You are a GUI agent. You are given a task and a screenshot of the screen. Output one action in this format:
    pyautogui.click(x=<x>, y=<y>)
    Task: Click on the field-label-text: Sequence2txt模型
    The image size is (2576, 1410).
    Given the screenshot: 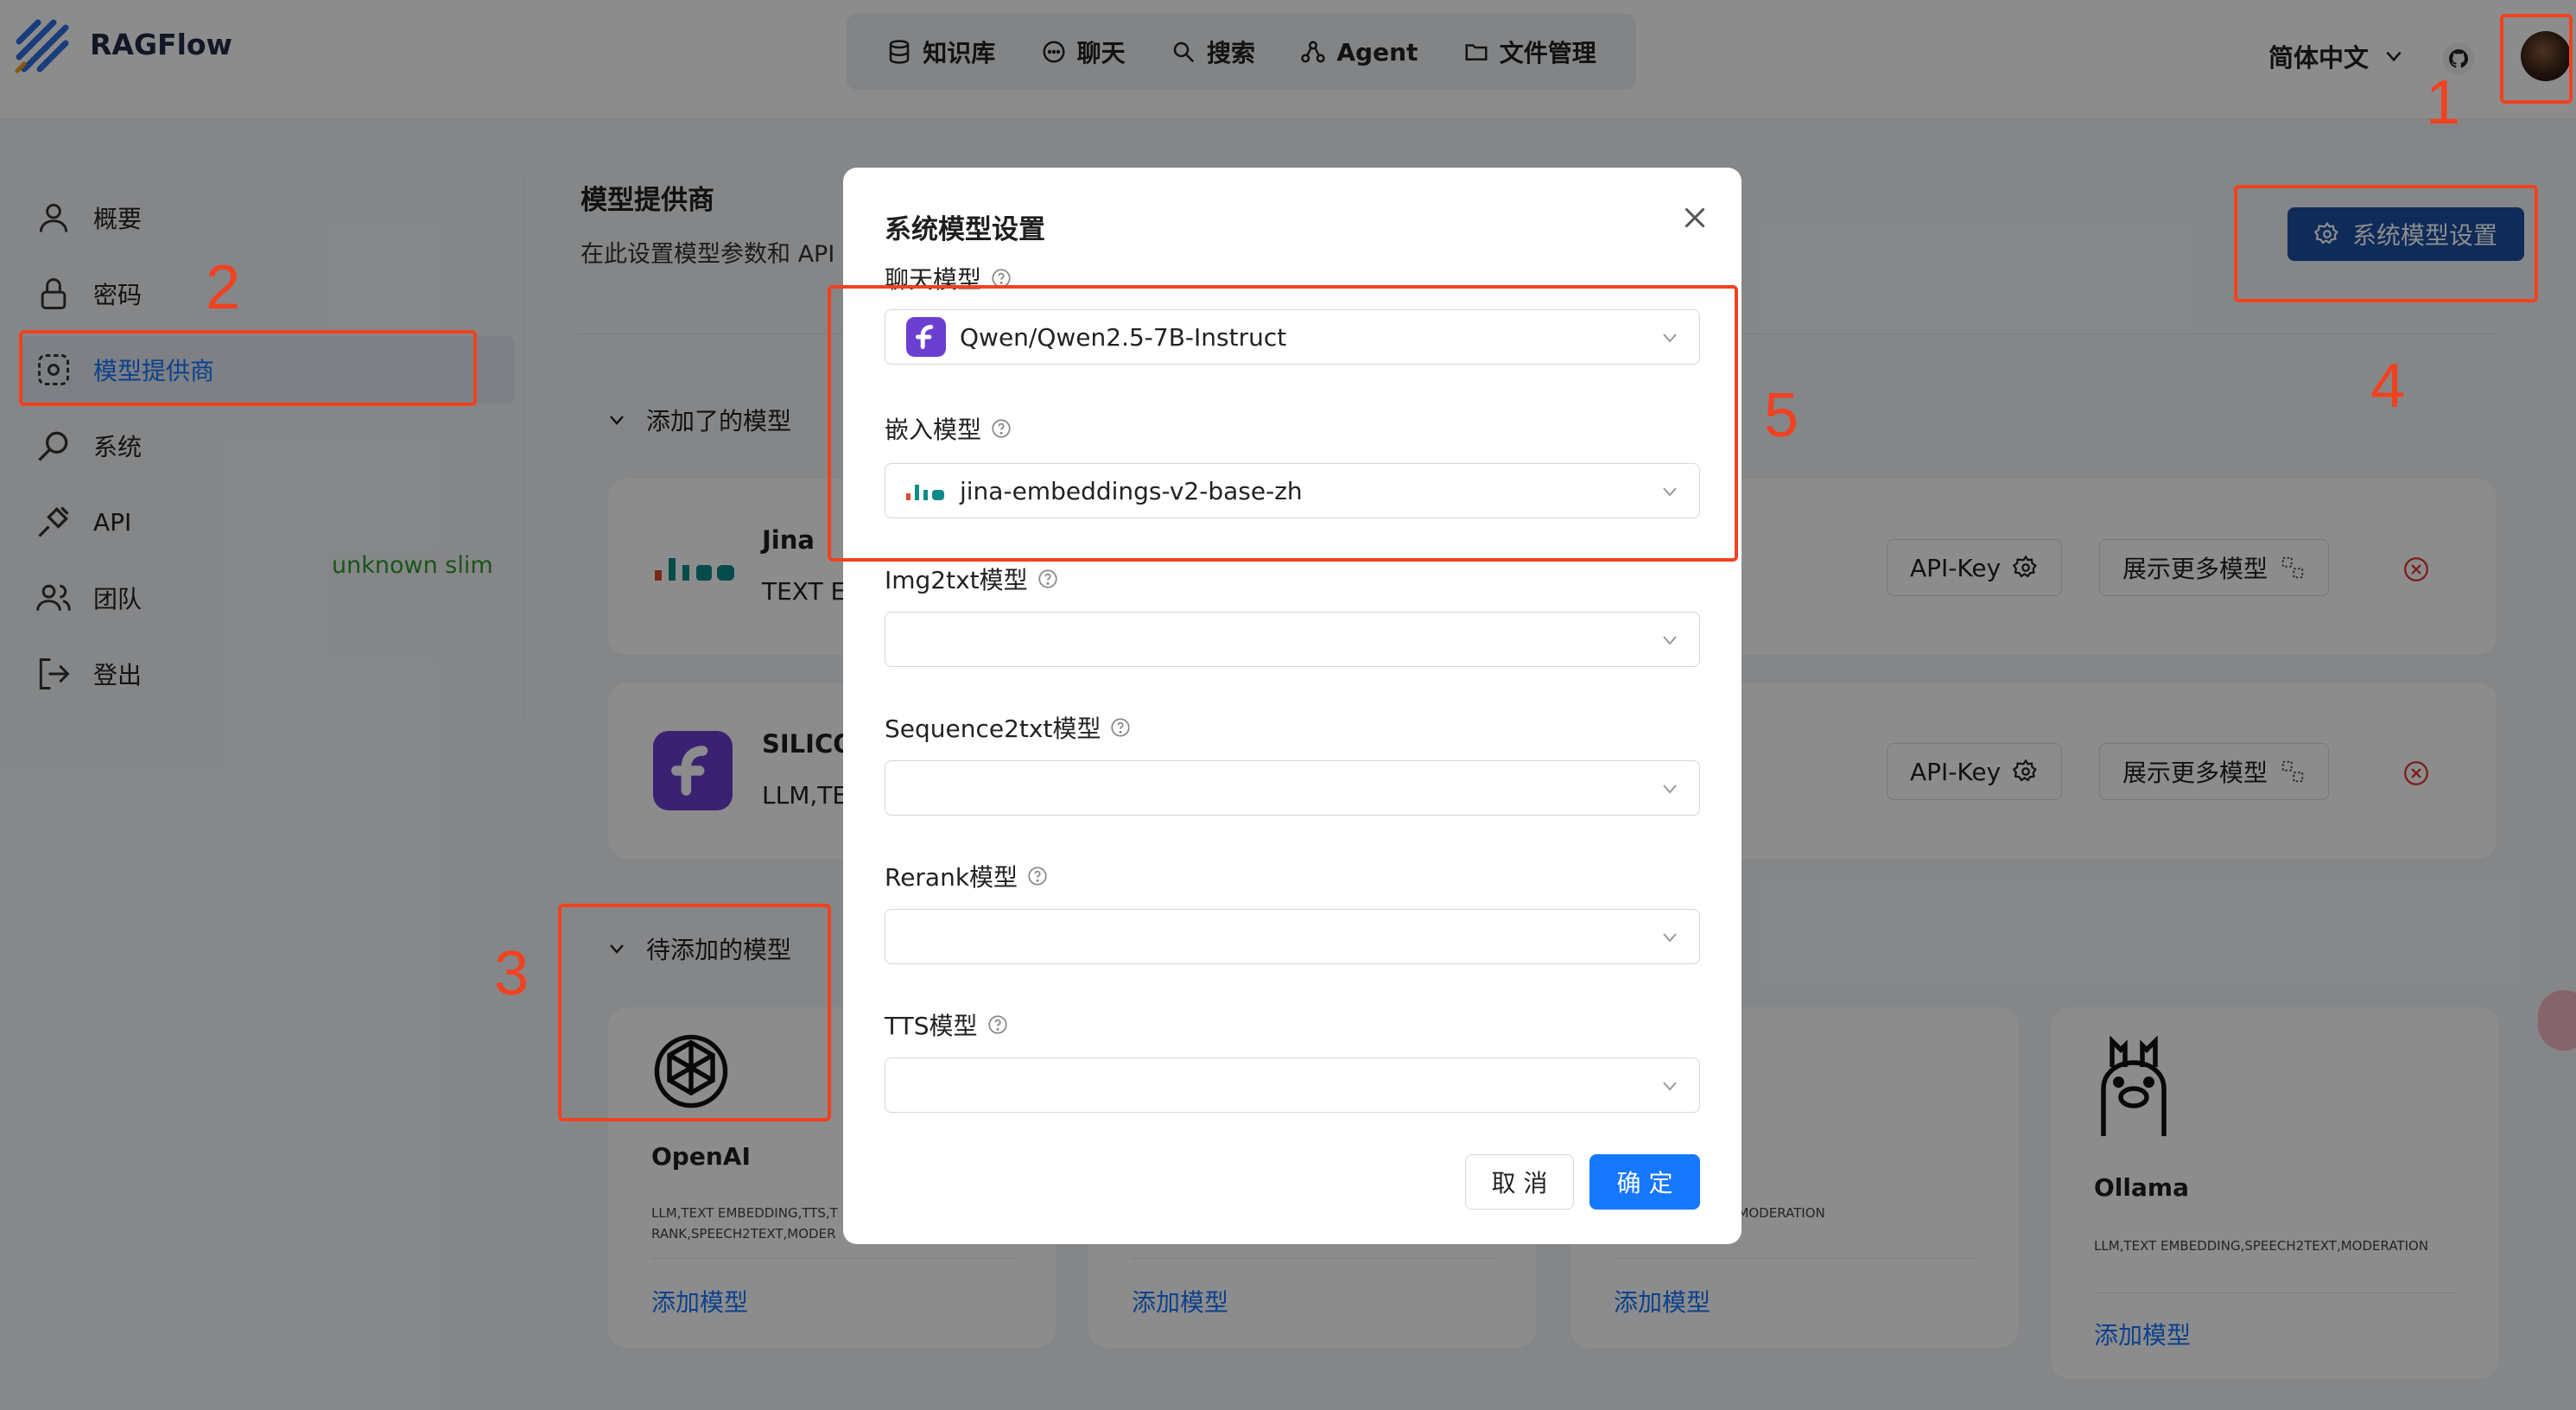 What is the action you would take?
    pyautogui.click(x=993, y=729)
    